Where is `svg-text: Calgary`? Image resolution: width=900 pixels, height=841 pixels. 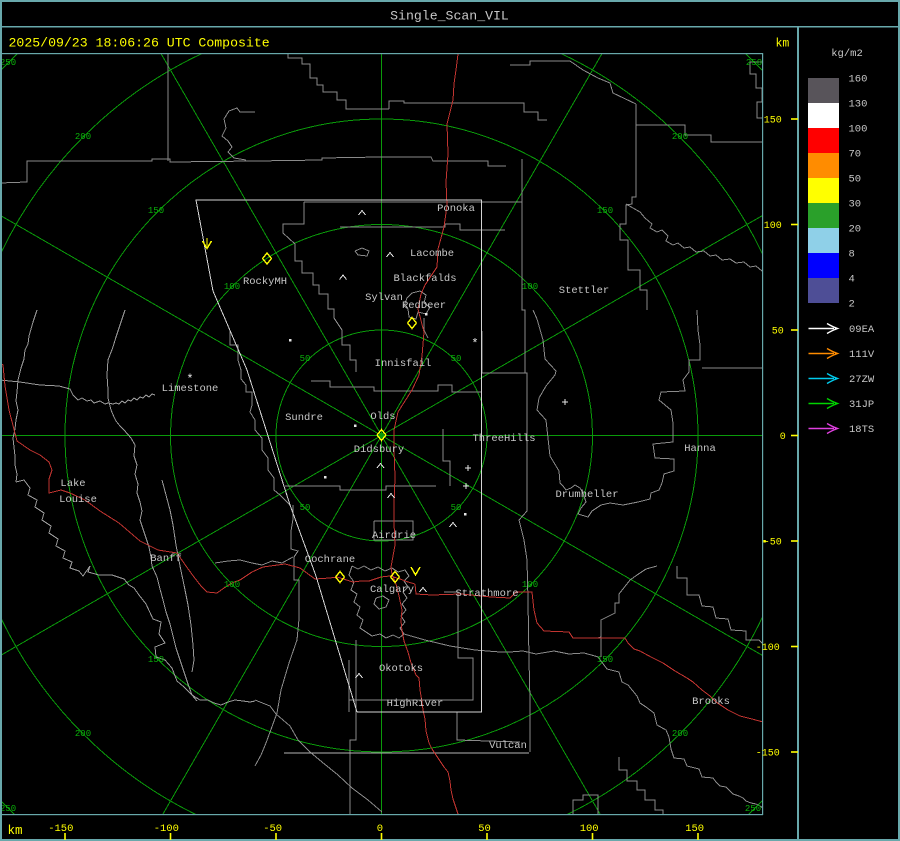 svg-text: Calgary is located at coordinates (392, 590).